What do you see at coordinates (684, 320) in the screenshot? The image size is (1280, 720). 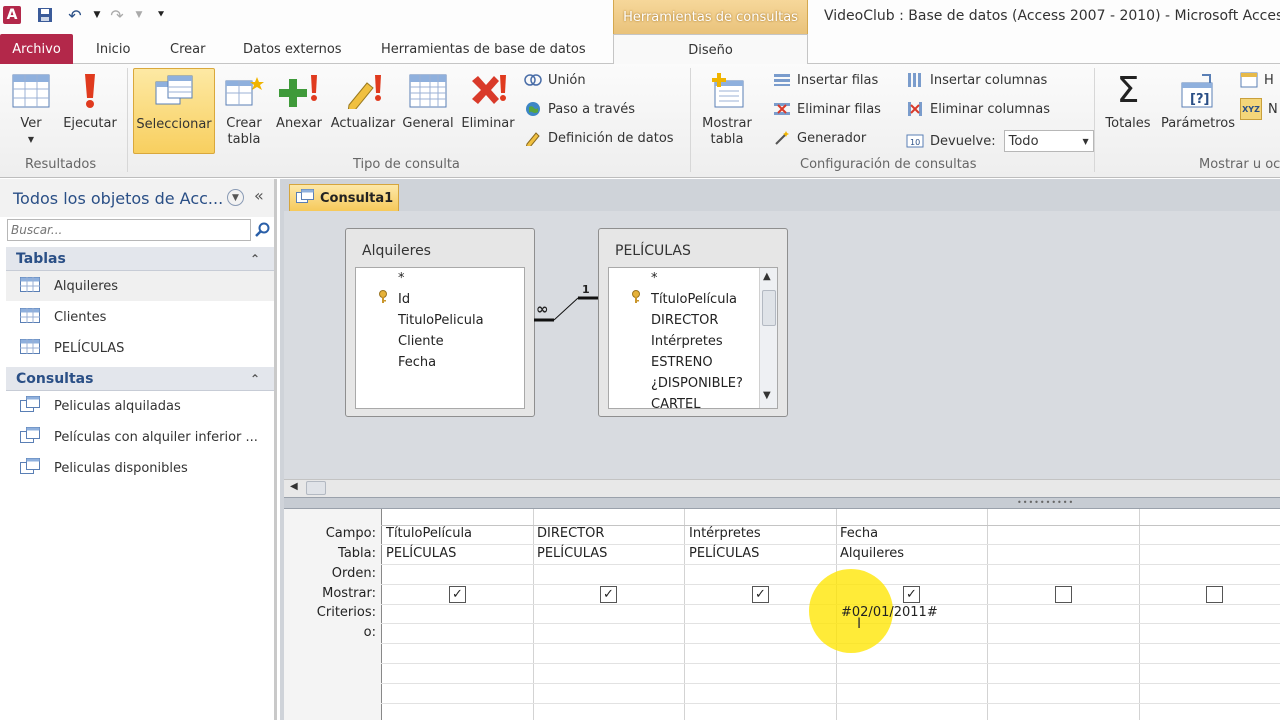 I see `field-item: DIRECTOR` at bounding box center [684, 320].